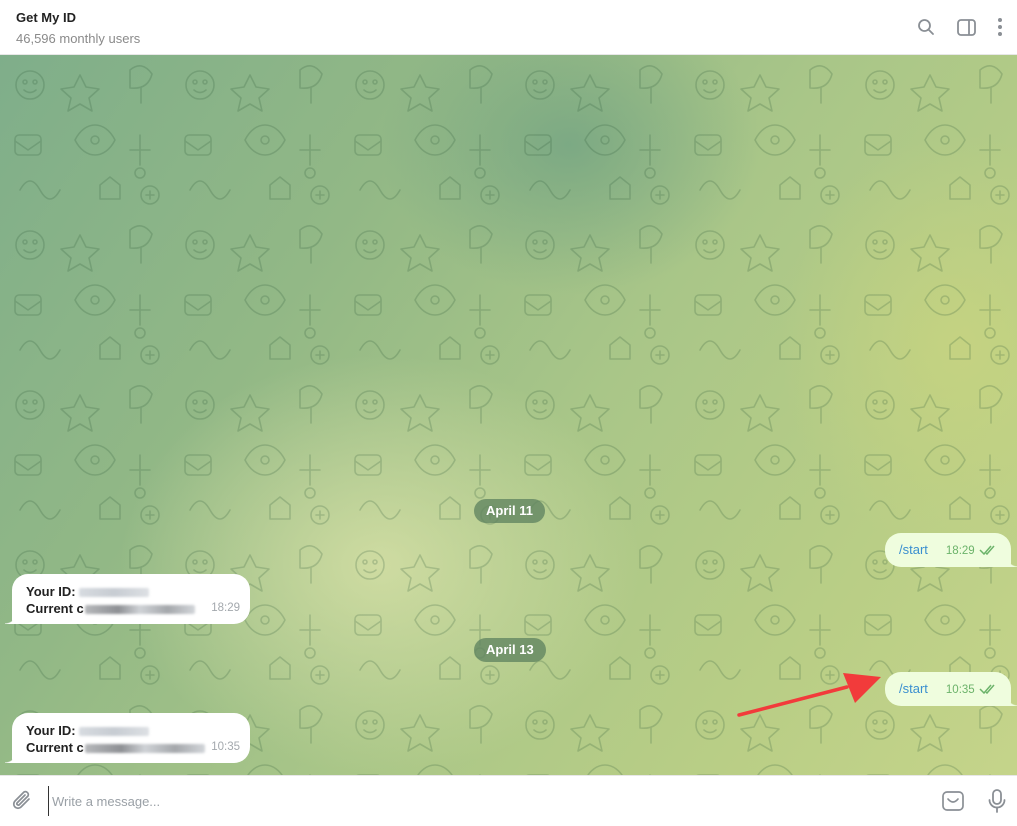 The image size is (1017, 826). What do you see at coordinates (1000, 27) in the screenshot?
I see `more-vertical-icon` at bounding box center [1000, 27].